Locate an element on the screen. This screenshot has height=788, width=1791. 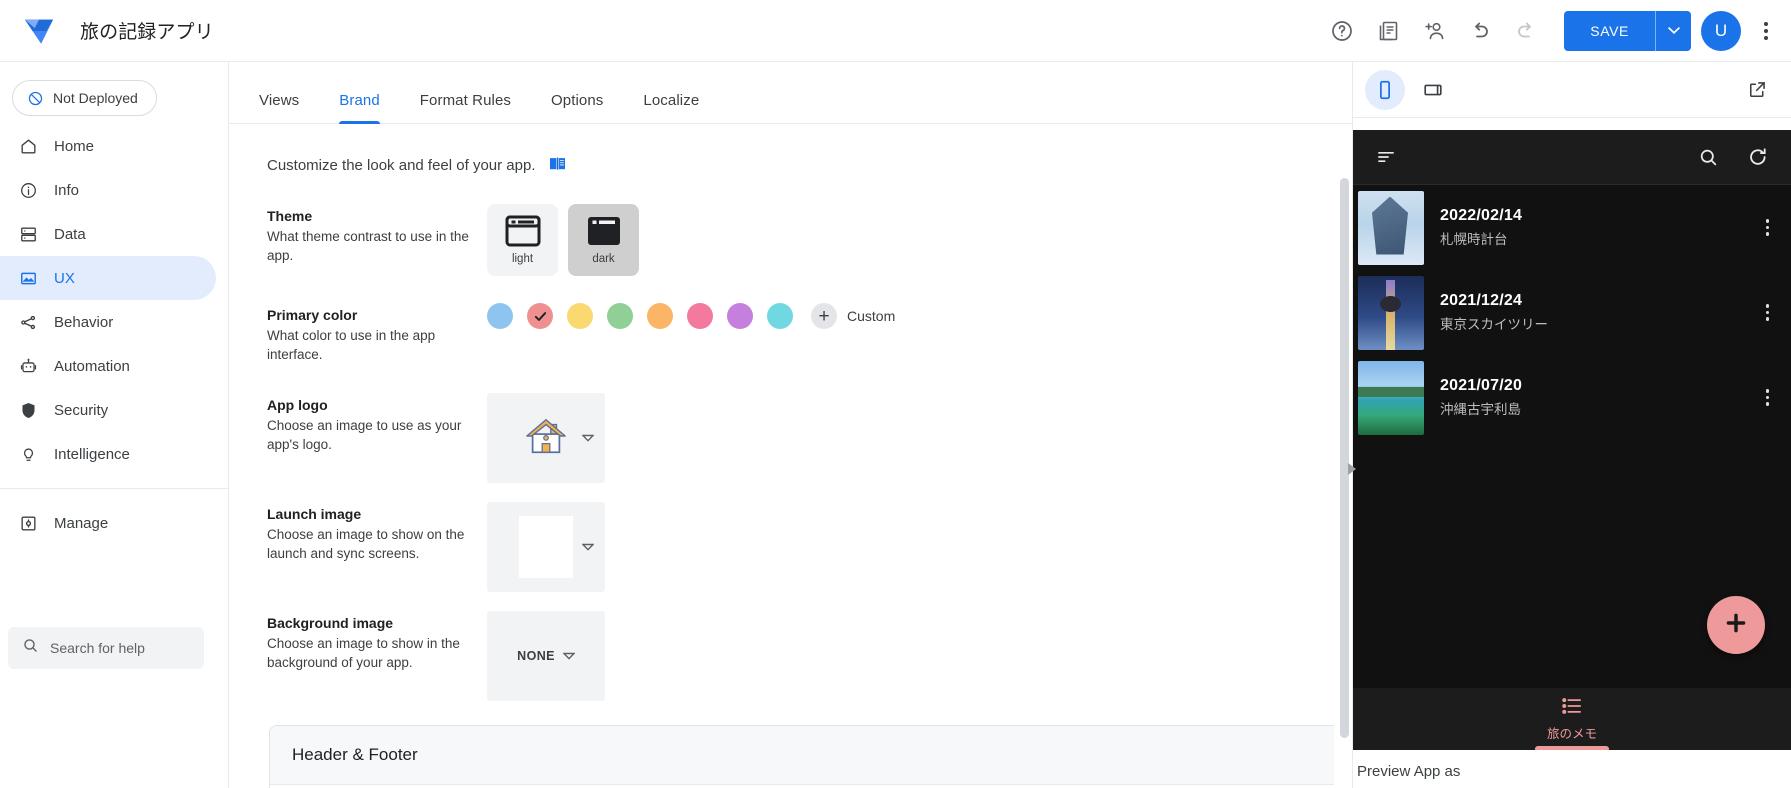
refresh-icon is located at coordinates (1758, 157).